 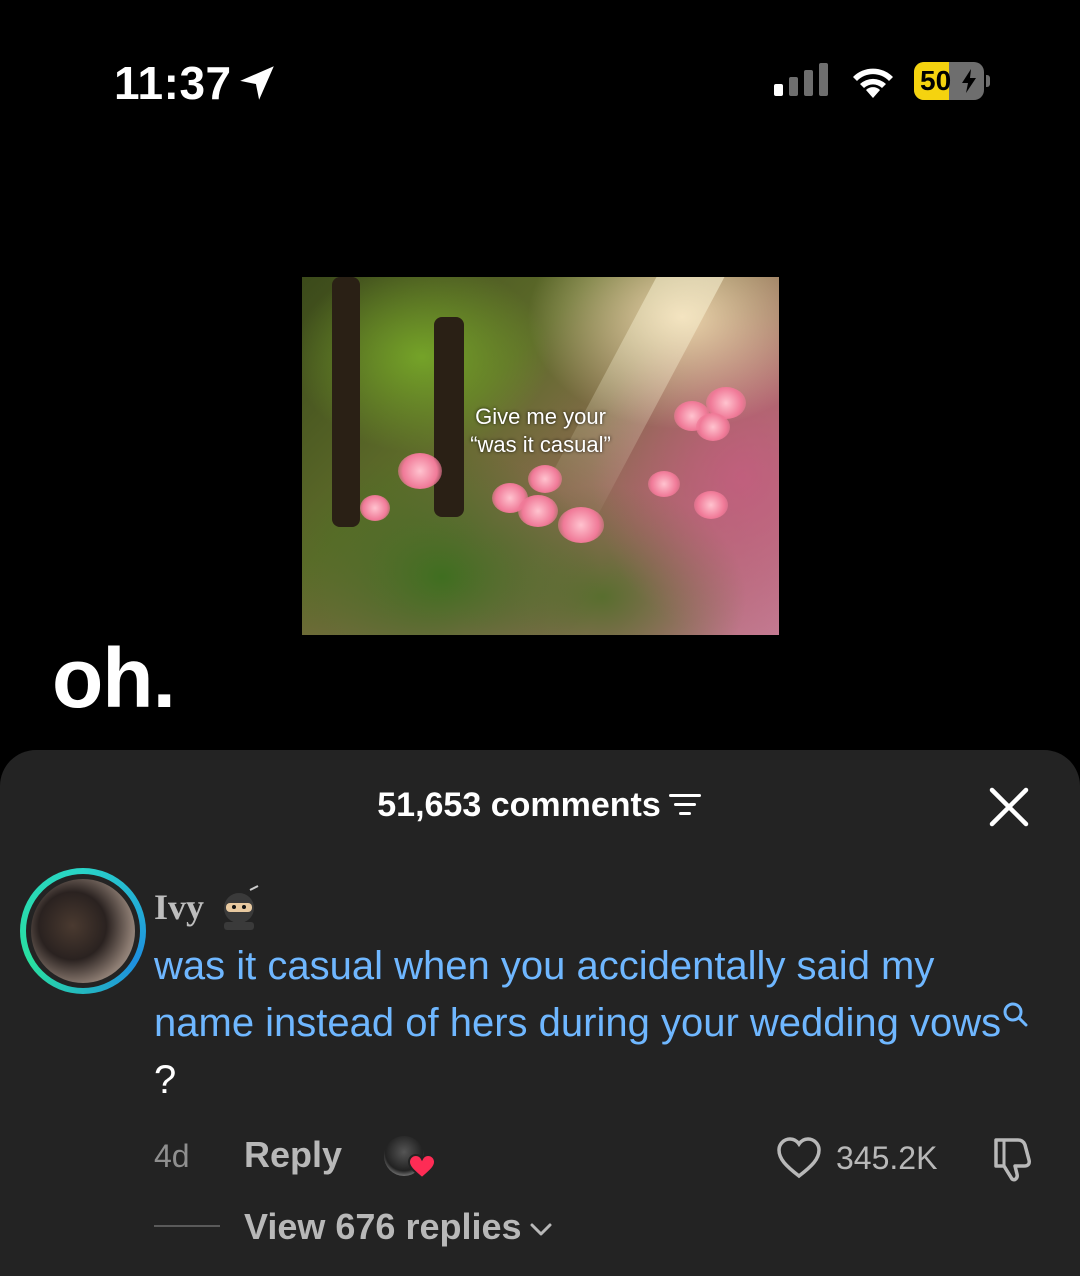 I want to click on battery-body: 50, so click(x=949, y=81).